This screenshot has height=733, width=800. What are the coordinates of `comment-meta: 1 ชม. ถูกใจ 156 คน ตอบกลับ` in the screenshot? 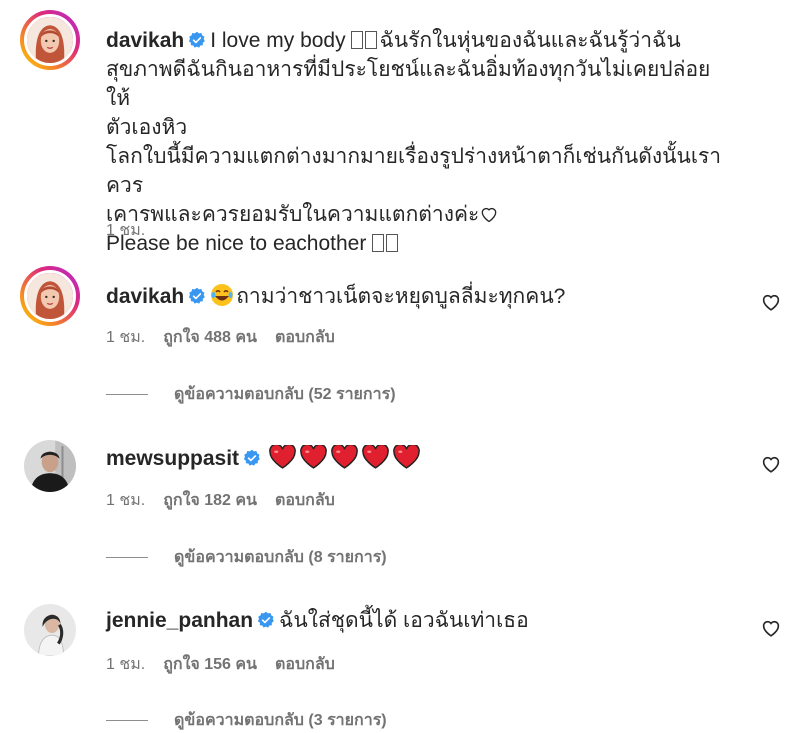 It's located at (220, 664).